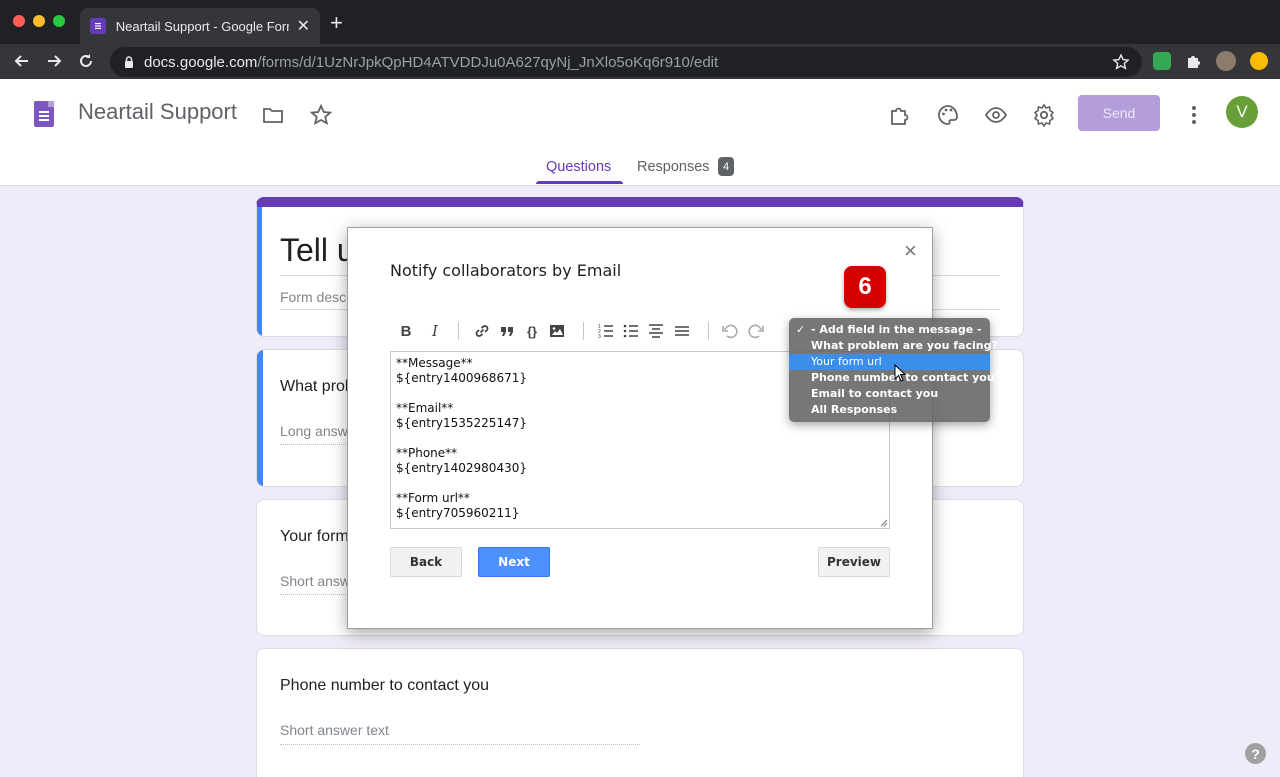 The image size is (1280, 777). Describe the element at coordinates (1044, 115) in the screenshot. I see `settings-gear-icon` at that location.